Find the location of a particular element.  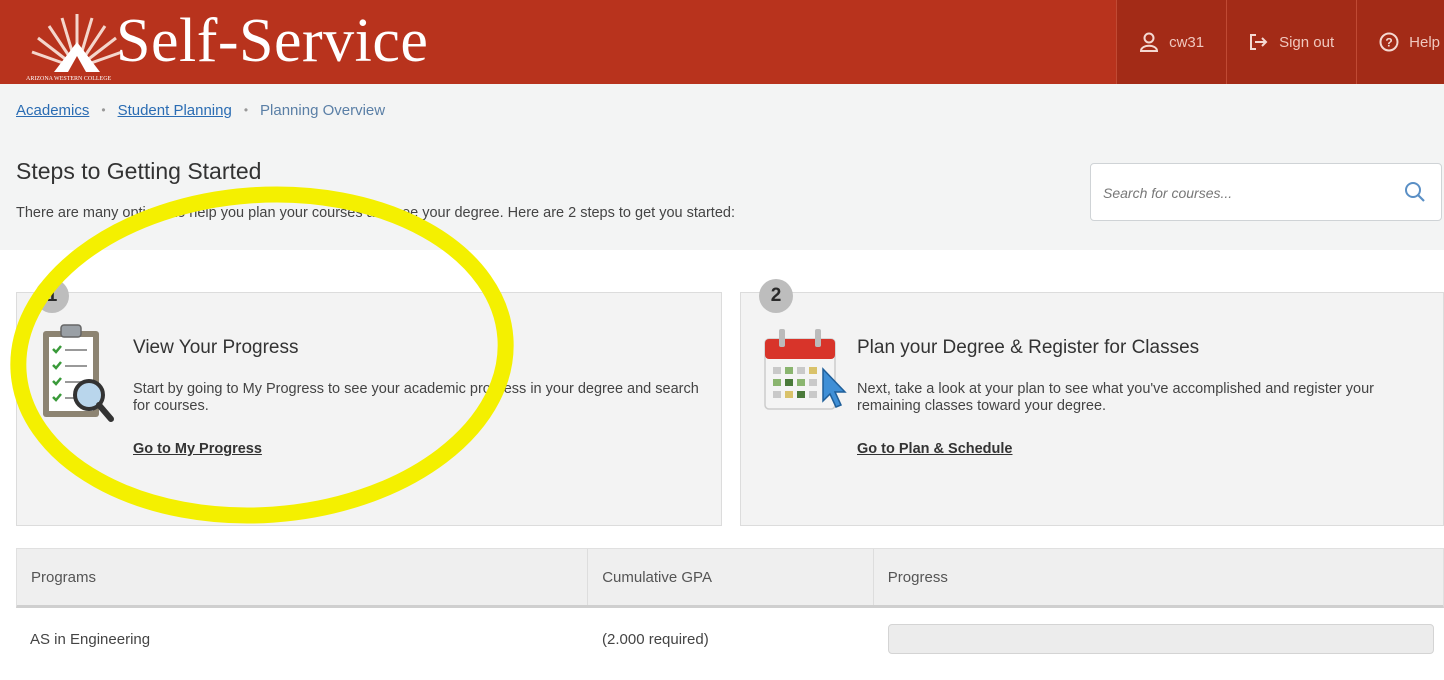

step-number-badge: 2 is located at coordinates (776, 296).